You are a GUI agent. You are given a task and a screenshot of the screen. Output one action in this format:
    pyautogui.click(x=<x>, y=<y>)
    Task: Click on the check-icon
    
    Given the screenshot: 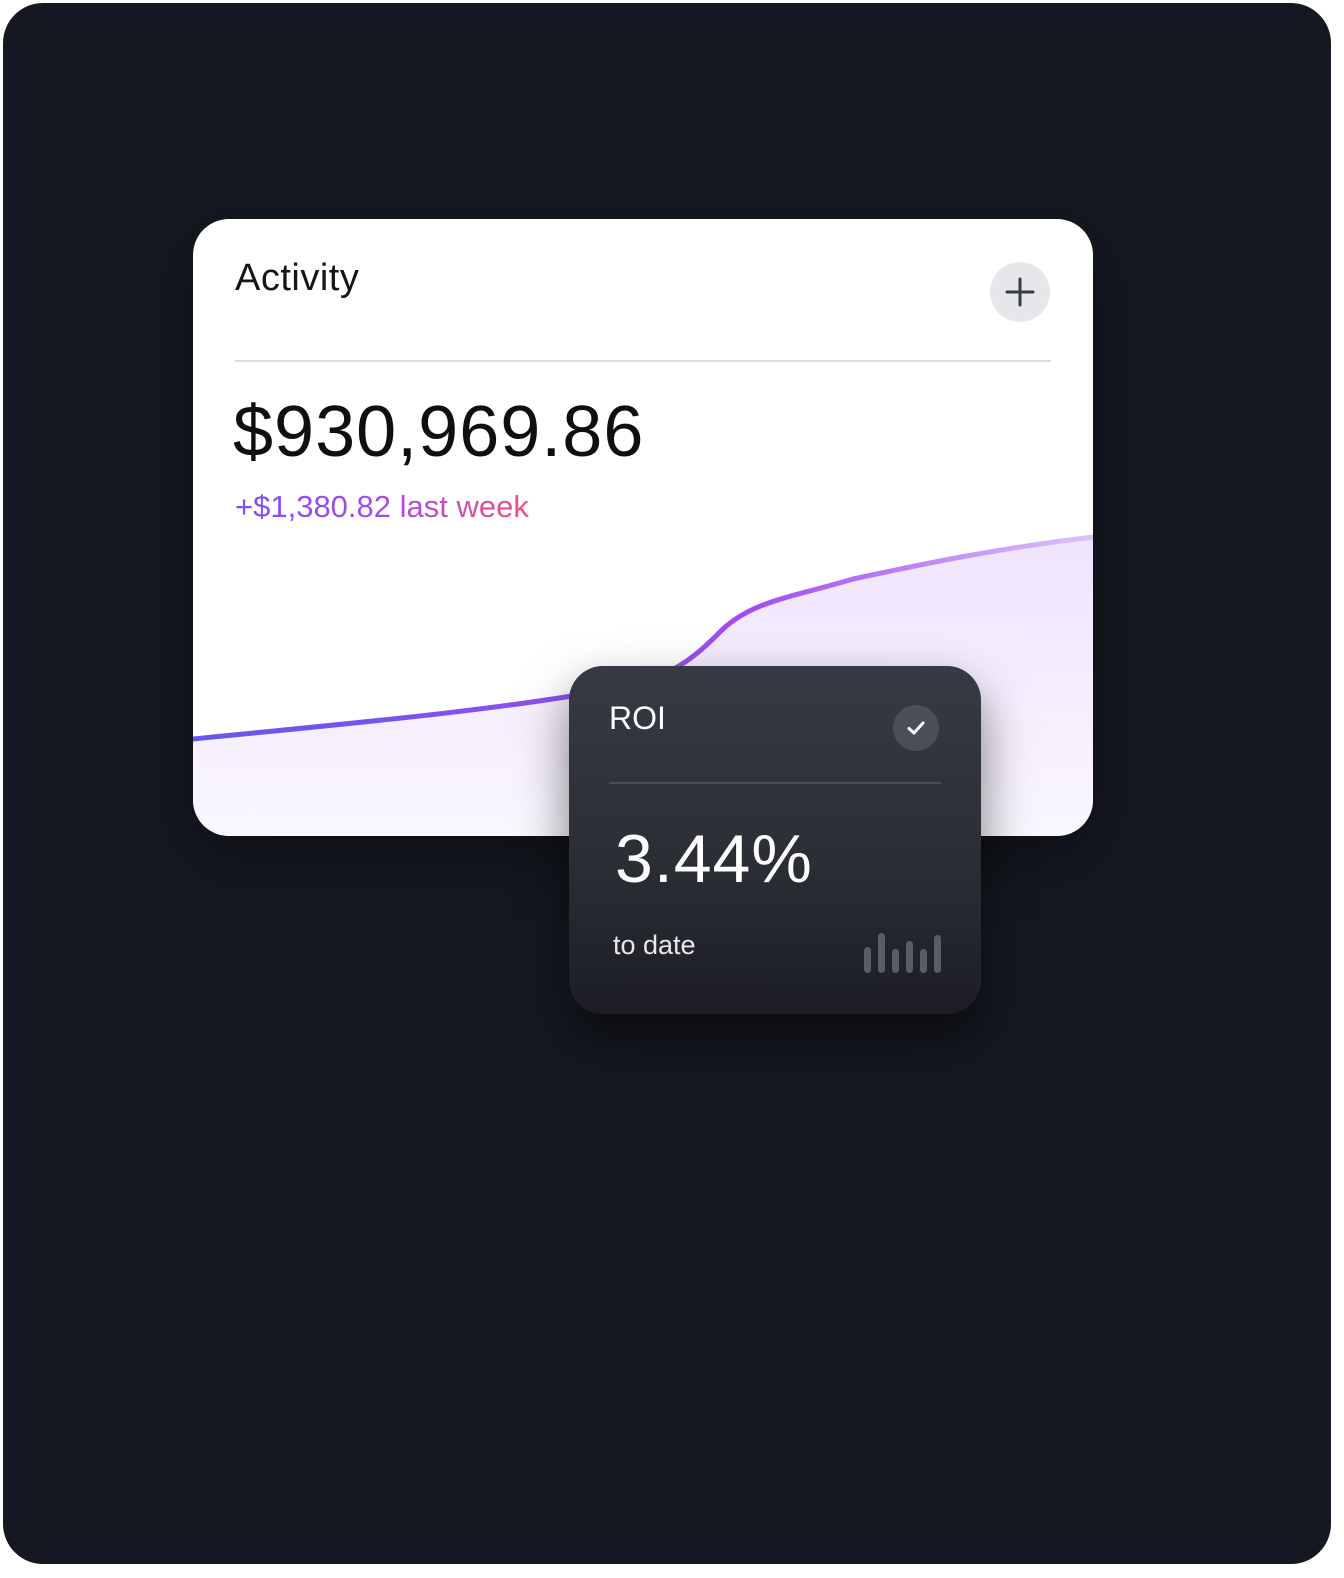 What is the action you would take?
    pyautogui.click(x=916, y=728)
    